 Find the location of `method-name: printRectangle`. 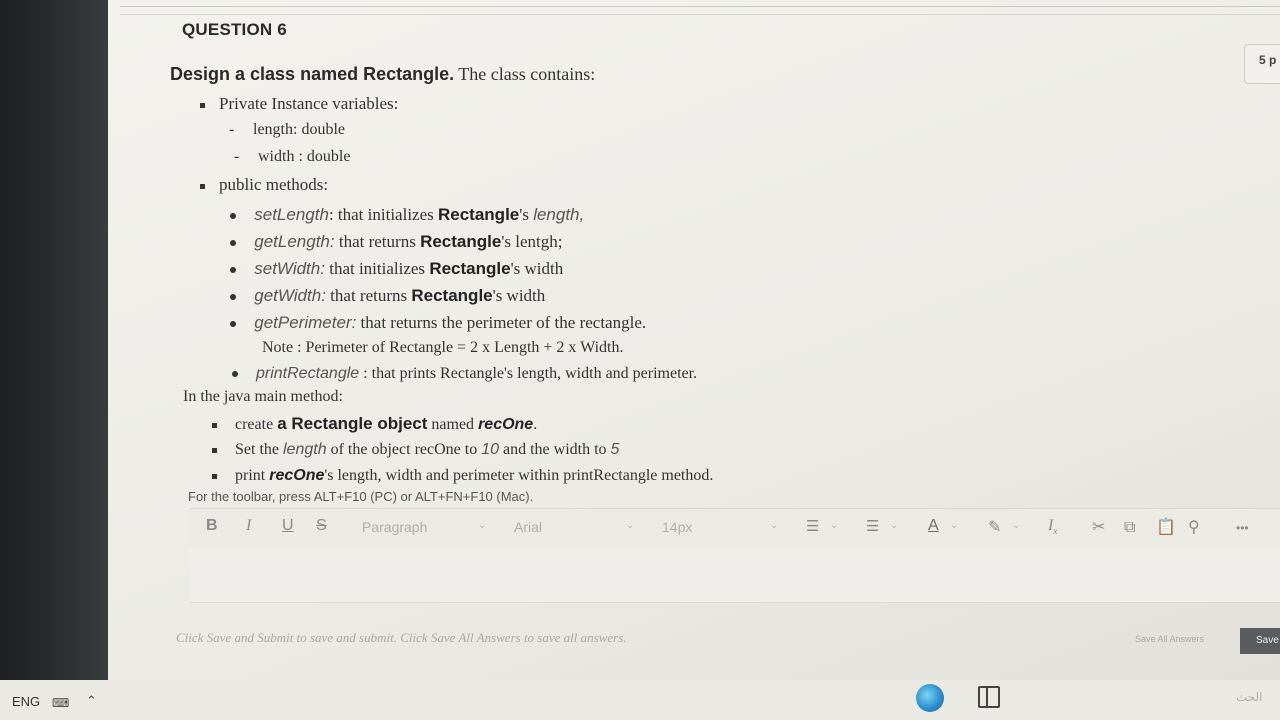

method-name: printRectangle is located at coordinates (308, 373).